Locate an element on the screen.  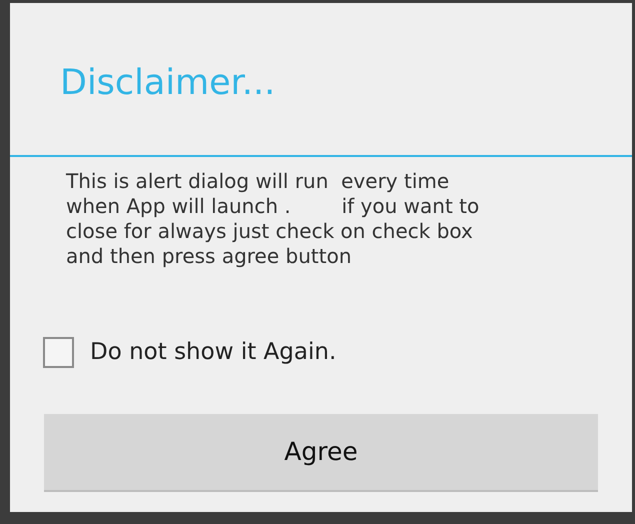
checkbox is located at coordinates (58, 352).